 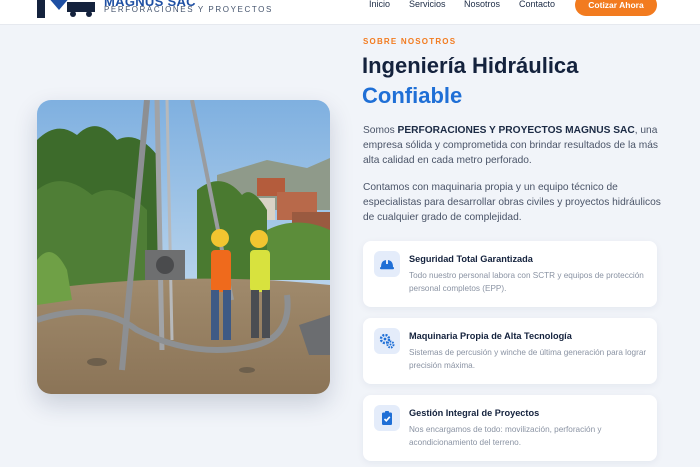 What do you see at coordinates (188, 9) in the screenshot?
I see `brand-tagline: PERFORACIONES Y PROYECTOS` at bounding box center [188, 9].